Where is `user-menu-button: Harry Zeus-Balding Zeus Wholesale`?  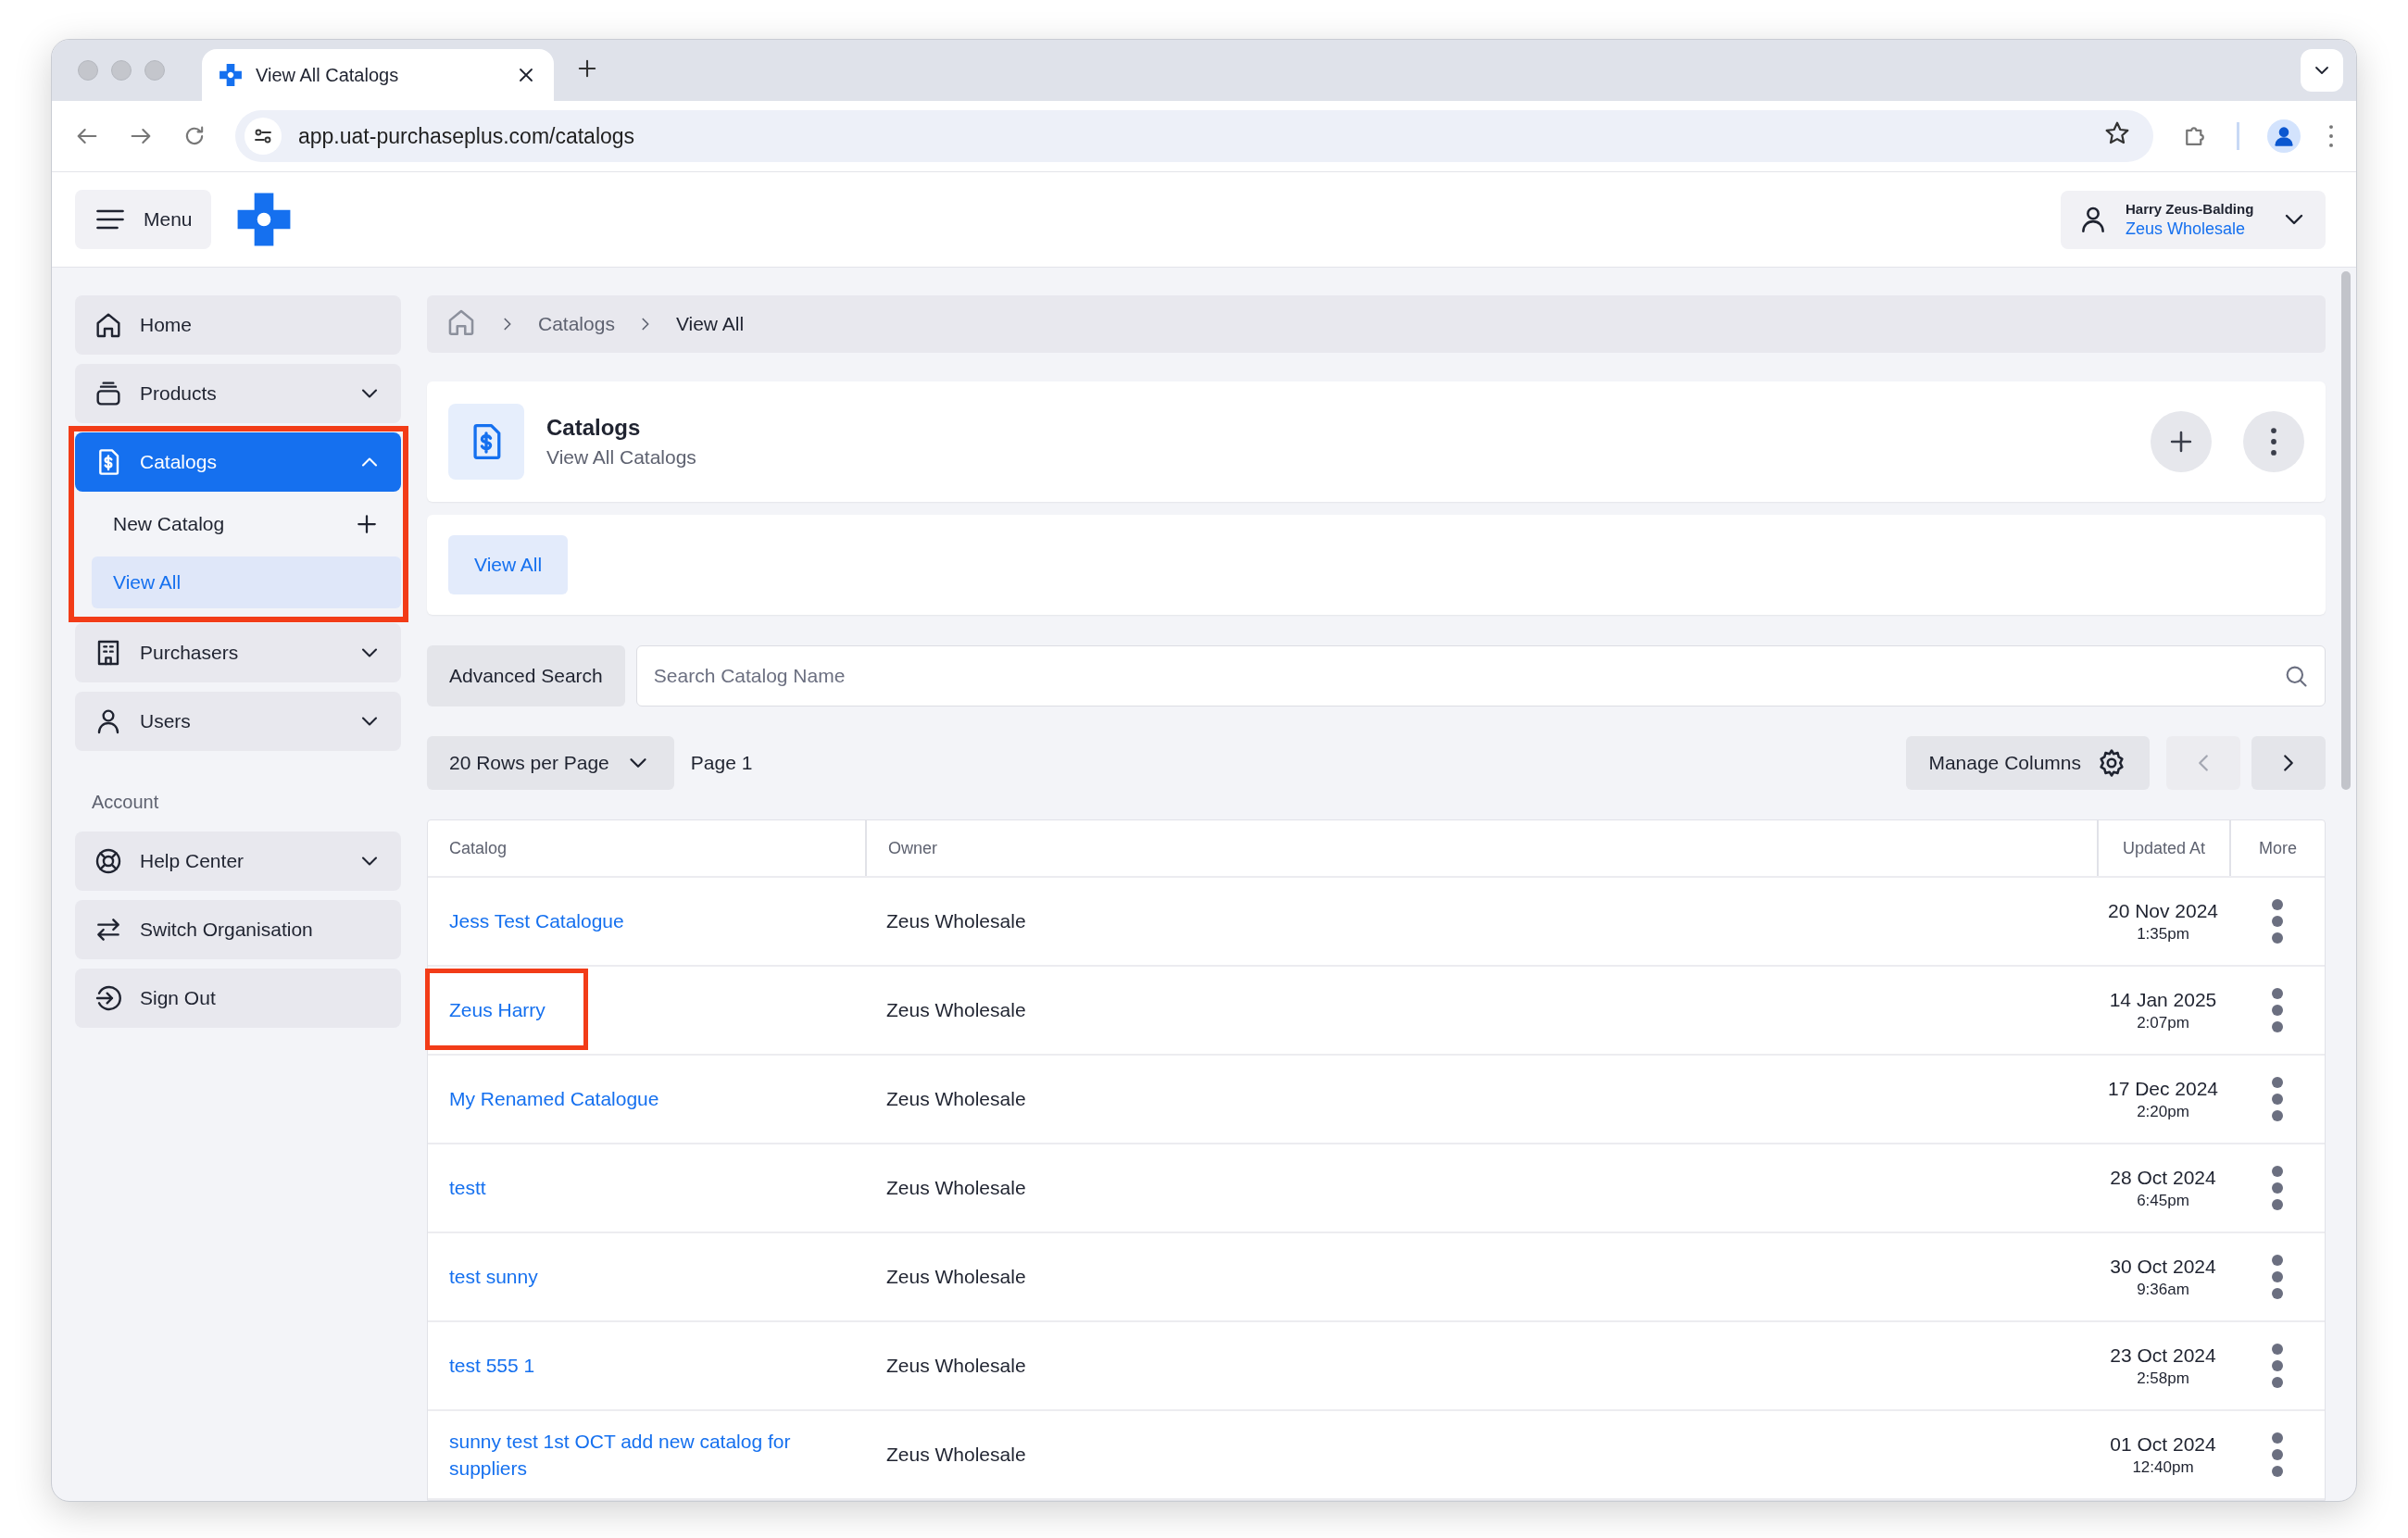
user-menu-button: Harry Zeus-Balding Zeus Wholesale is located at coordinates (2193, 219).